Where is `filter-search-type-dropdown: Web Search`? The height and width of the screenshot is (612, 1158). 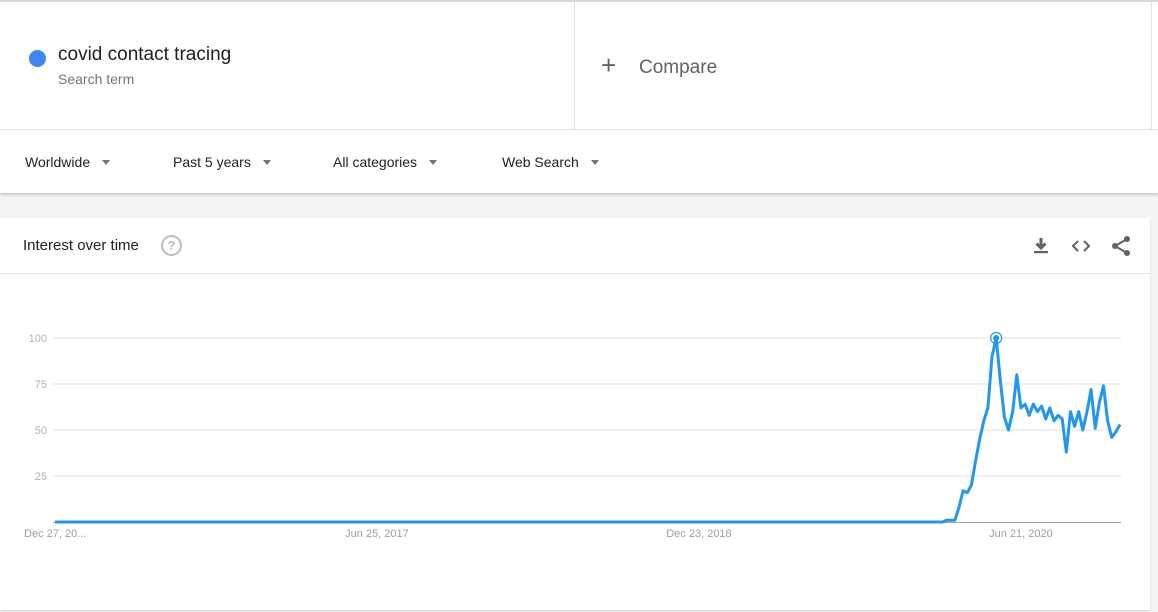
filter-search-type-dropdown: Web Search is located at coordinates (550, 162).